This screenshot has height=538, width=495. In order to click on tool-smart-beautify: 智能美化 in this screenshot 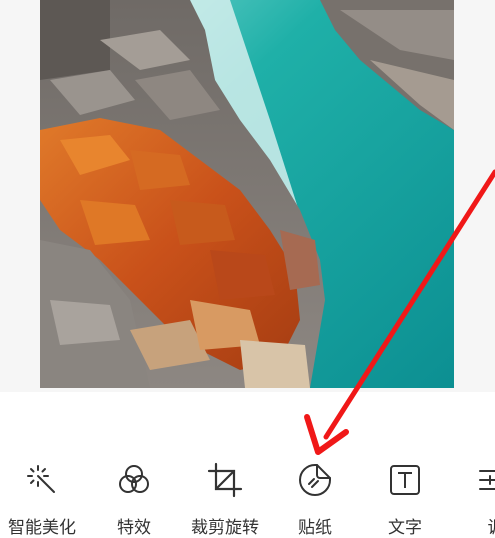, I will do `click(45, 500)`.